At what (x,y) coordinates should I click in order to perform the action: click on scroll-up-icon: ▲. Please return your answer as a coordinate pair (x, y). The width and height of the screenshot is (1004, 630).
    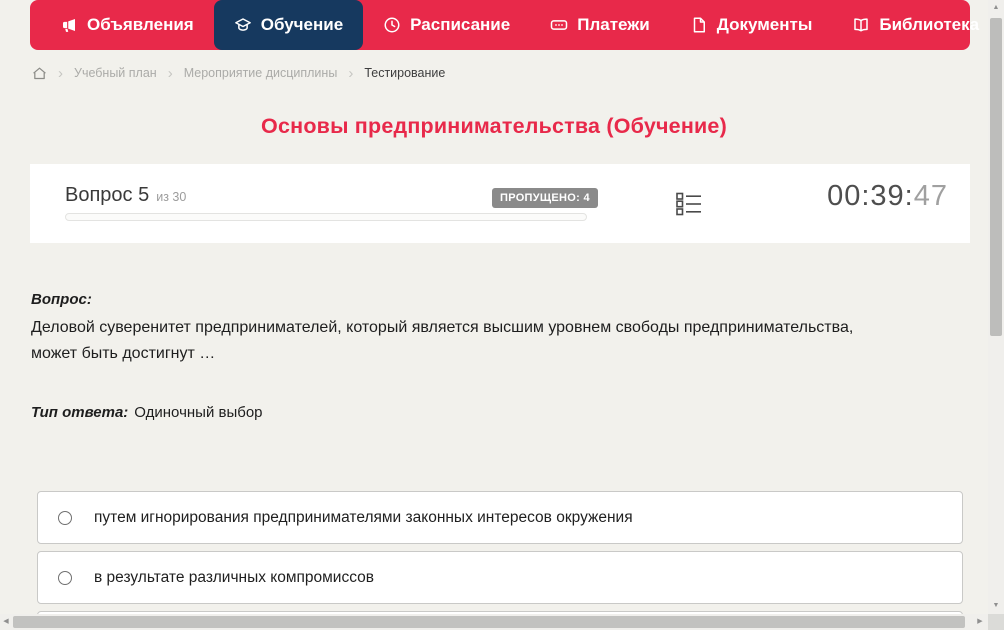
    Looking at the image, I should click on (996, 8).